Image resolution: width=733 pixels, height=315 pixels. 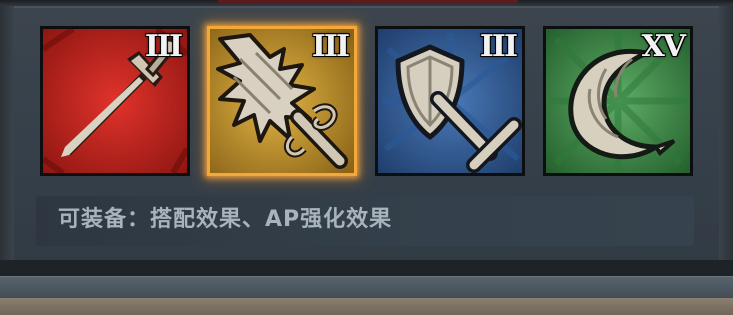 I want to click on bottom-floor, so click(x=366, y=306).